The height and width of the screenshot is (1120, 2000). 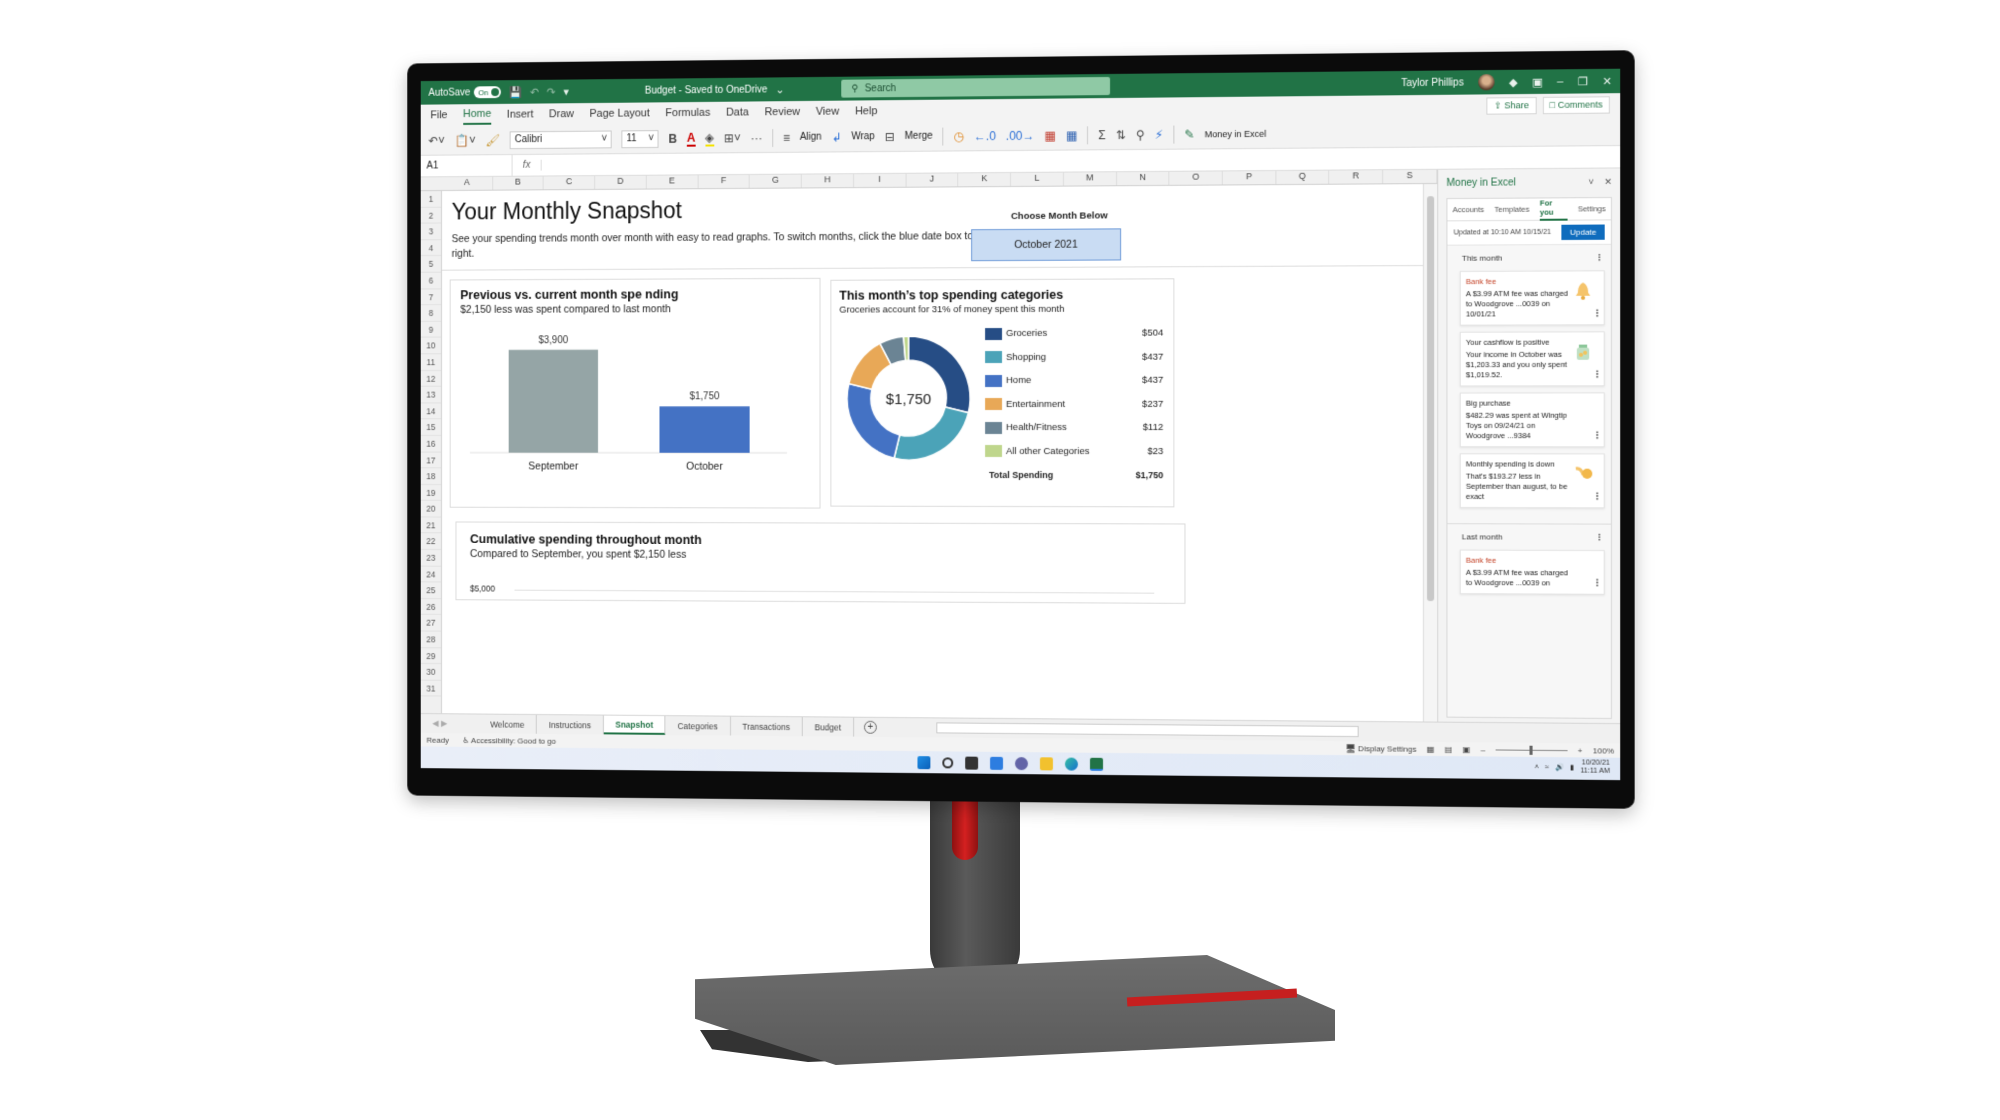 What do you see at coordinates (431, 281) in the screenshot?
I see `row-header: 6` at bounding box center [431, 281].